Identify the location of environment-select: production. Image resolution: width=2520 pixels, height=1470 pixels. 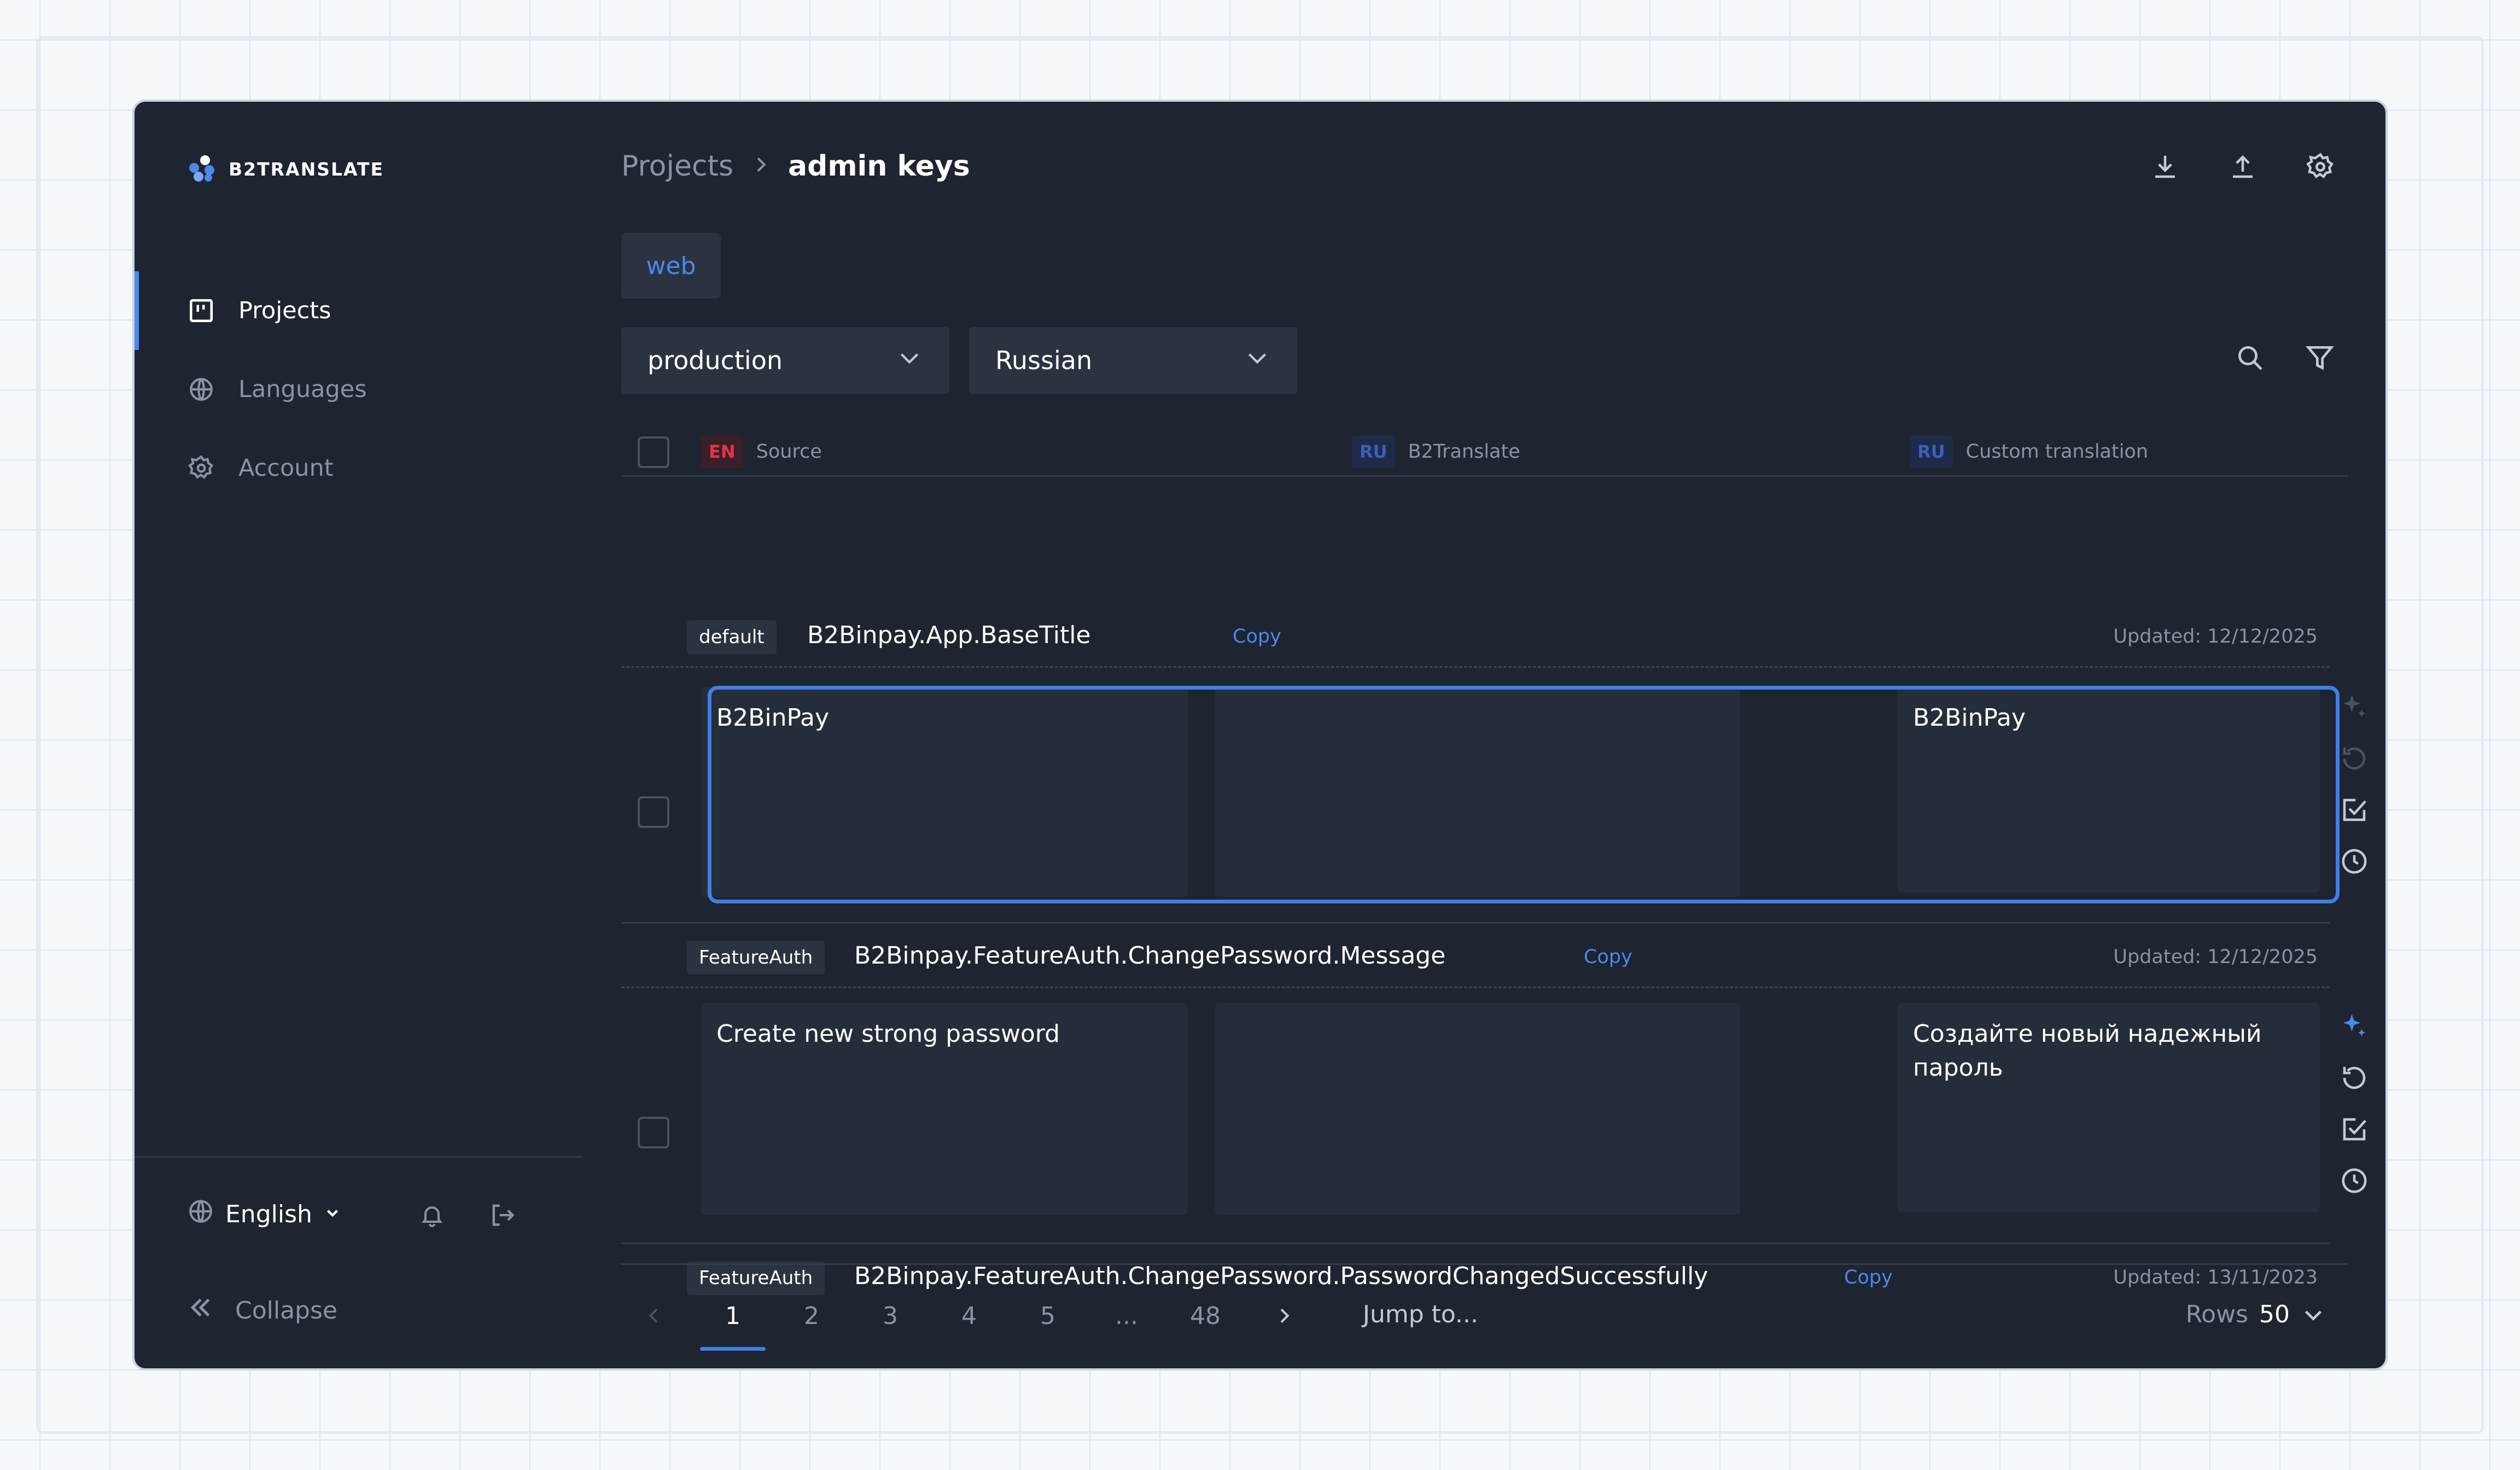
(785, 360).